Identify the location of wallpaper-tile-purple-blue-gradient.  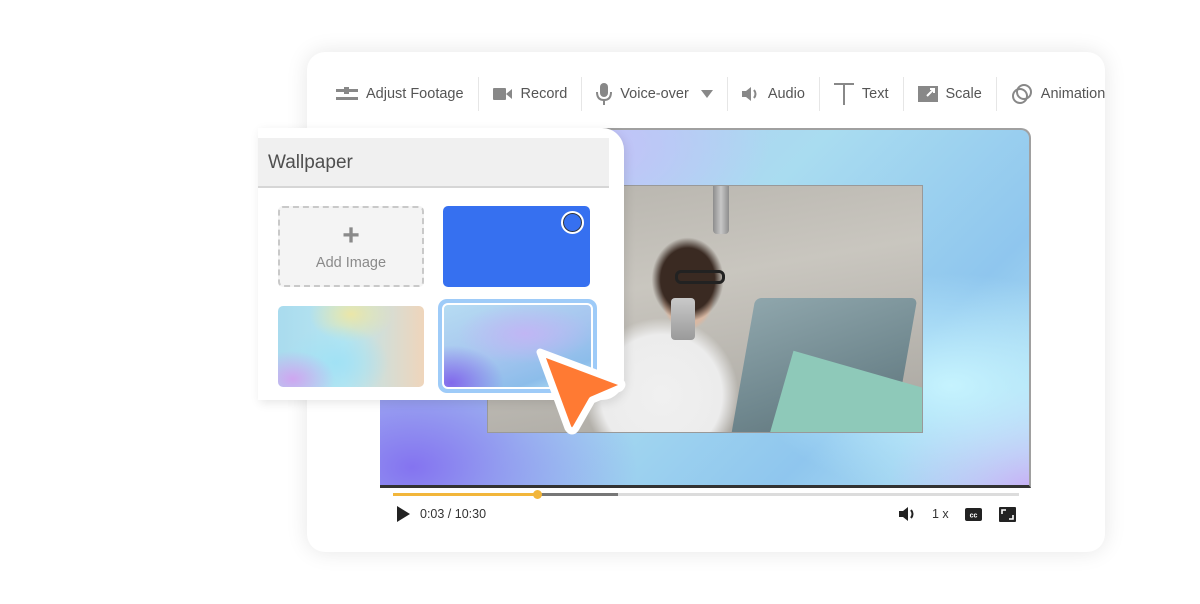
(517, 346).